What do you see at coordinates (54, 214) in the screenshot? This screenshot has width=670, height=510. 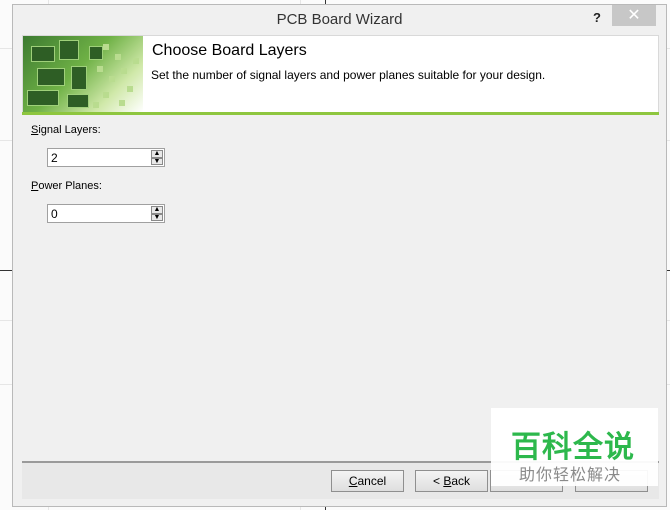 I see `power-planes-value: 0` at bounding box center [54, 214].